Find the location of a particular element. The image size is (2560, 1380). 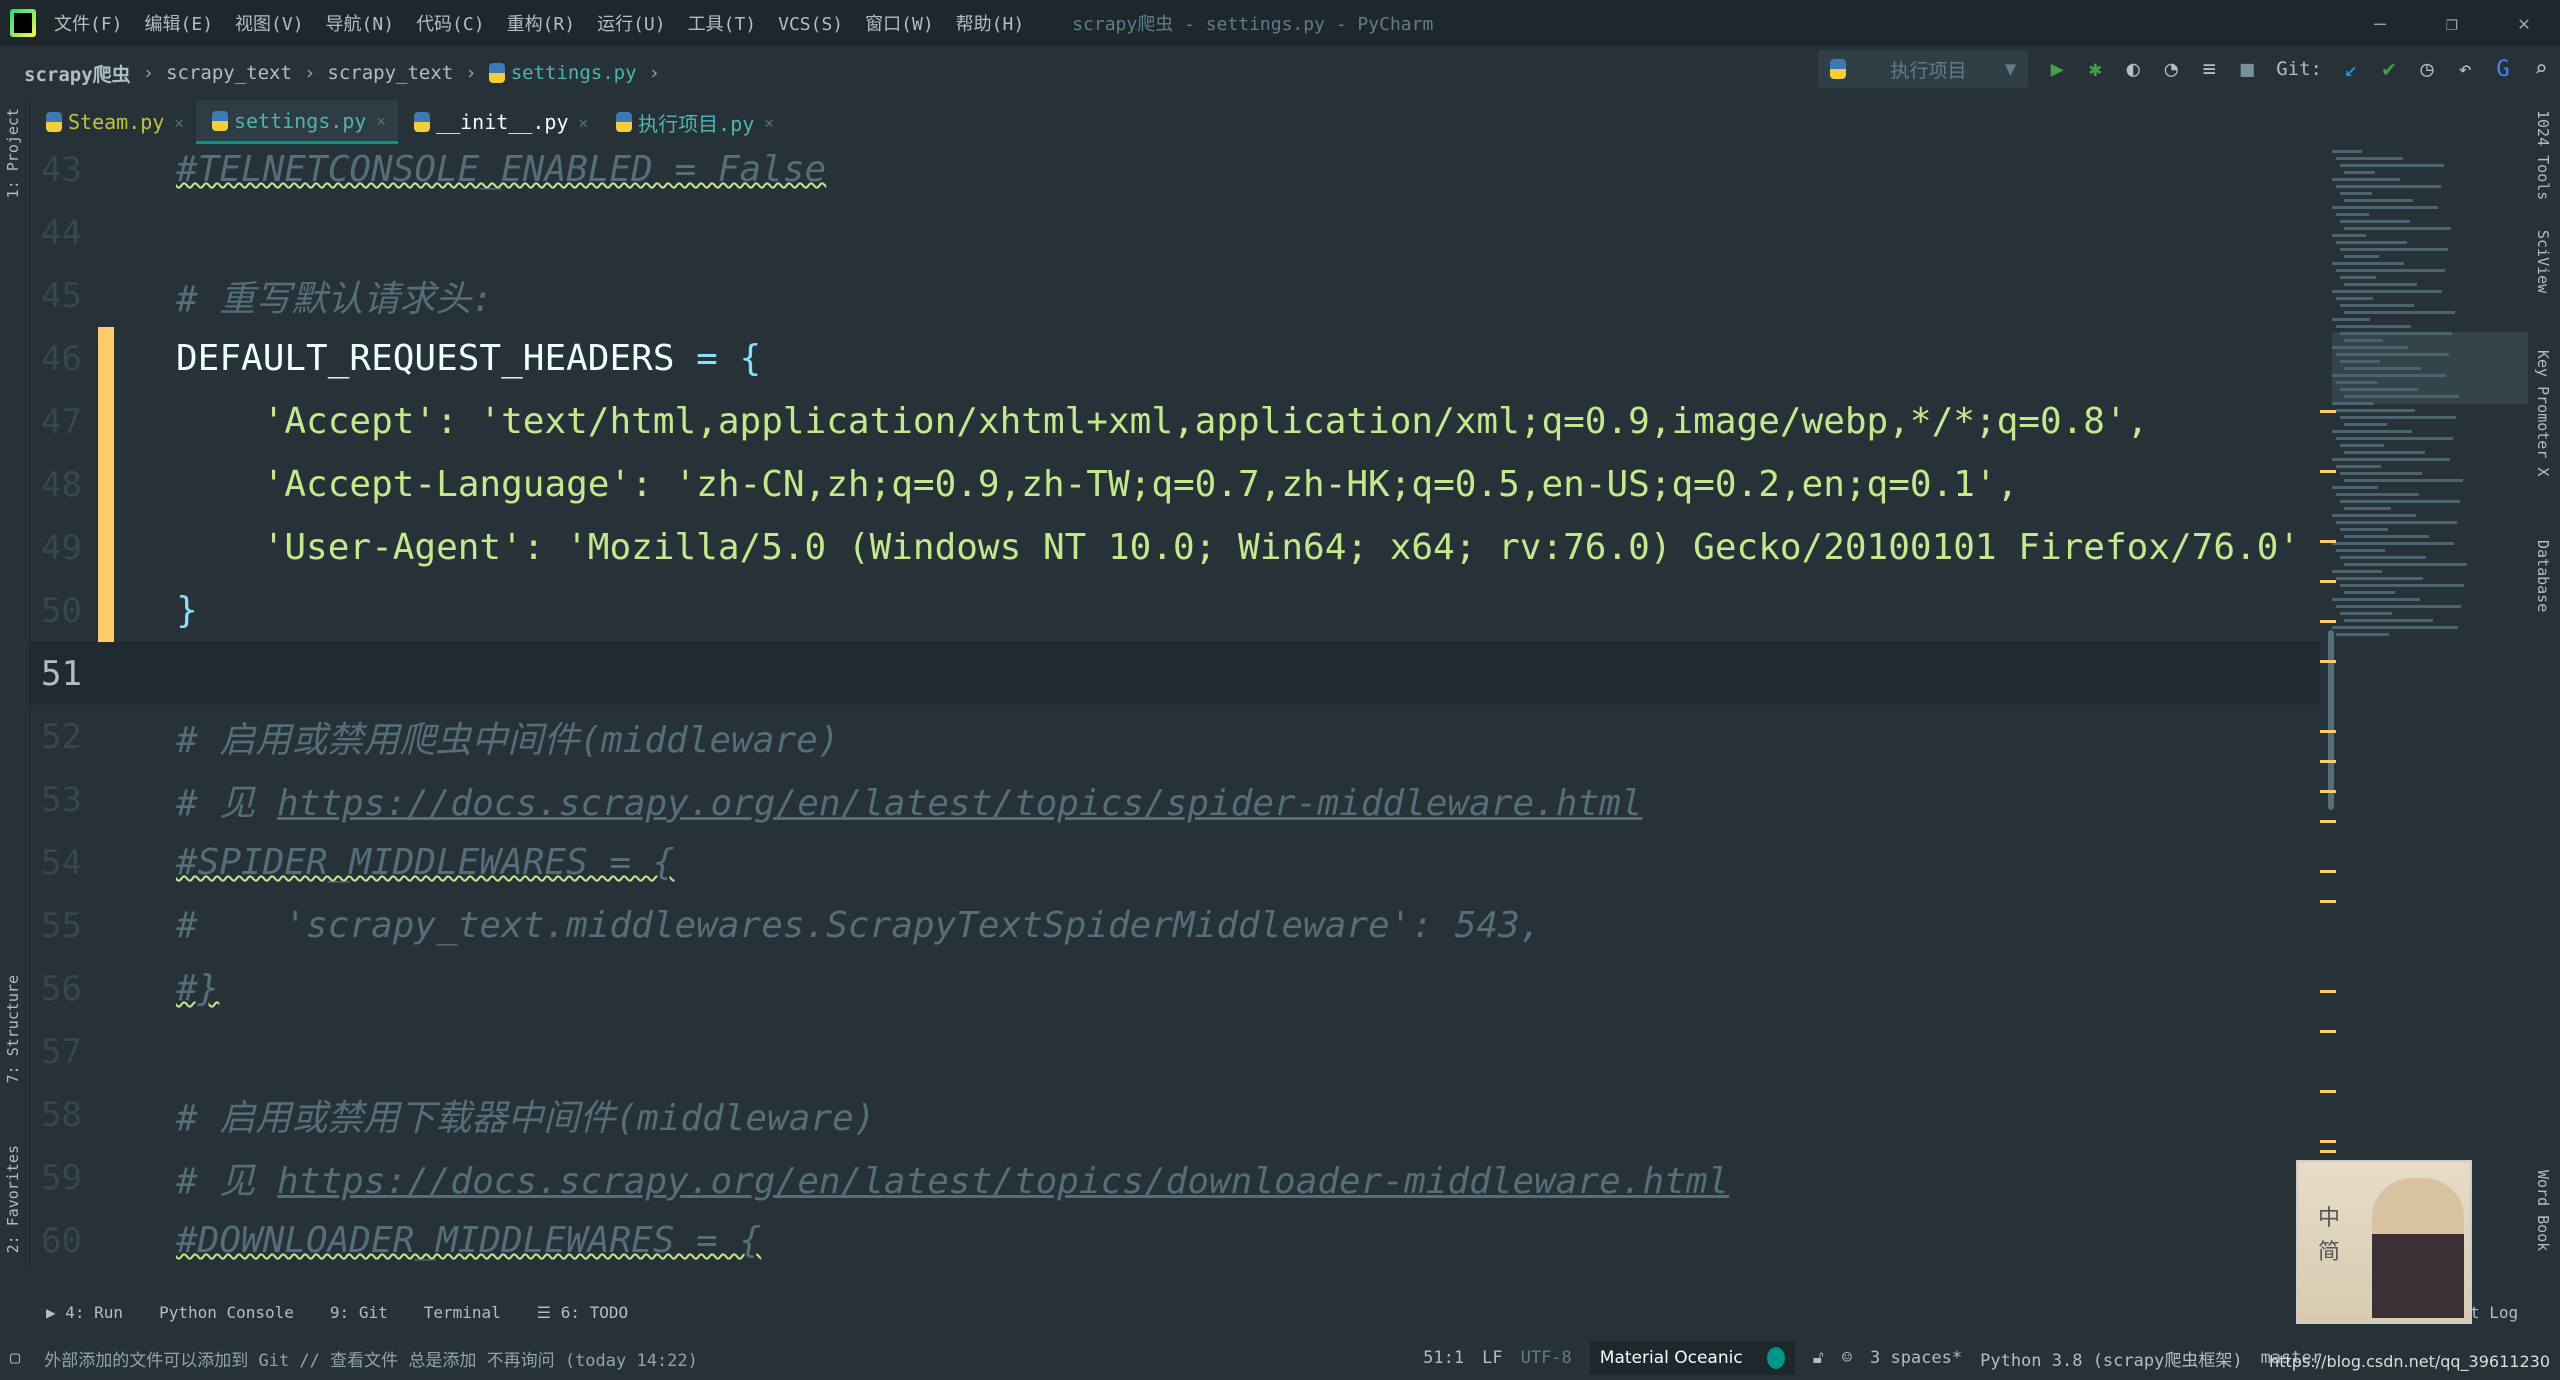

git-update-icon: ↙ is located at coordinates (2351, 69).